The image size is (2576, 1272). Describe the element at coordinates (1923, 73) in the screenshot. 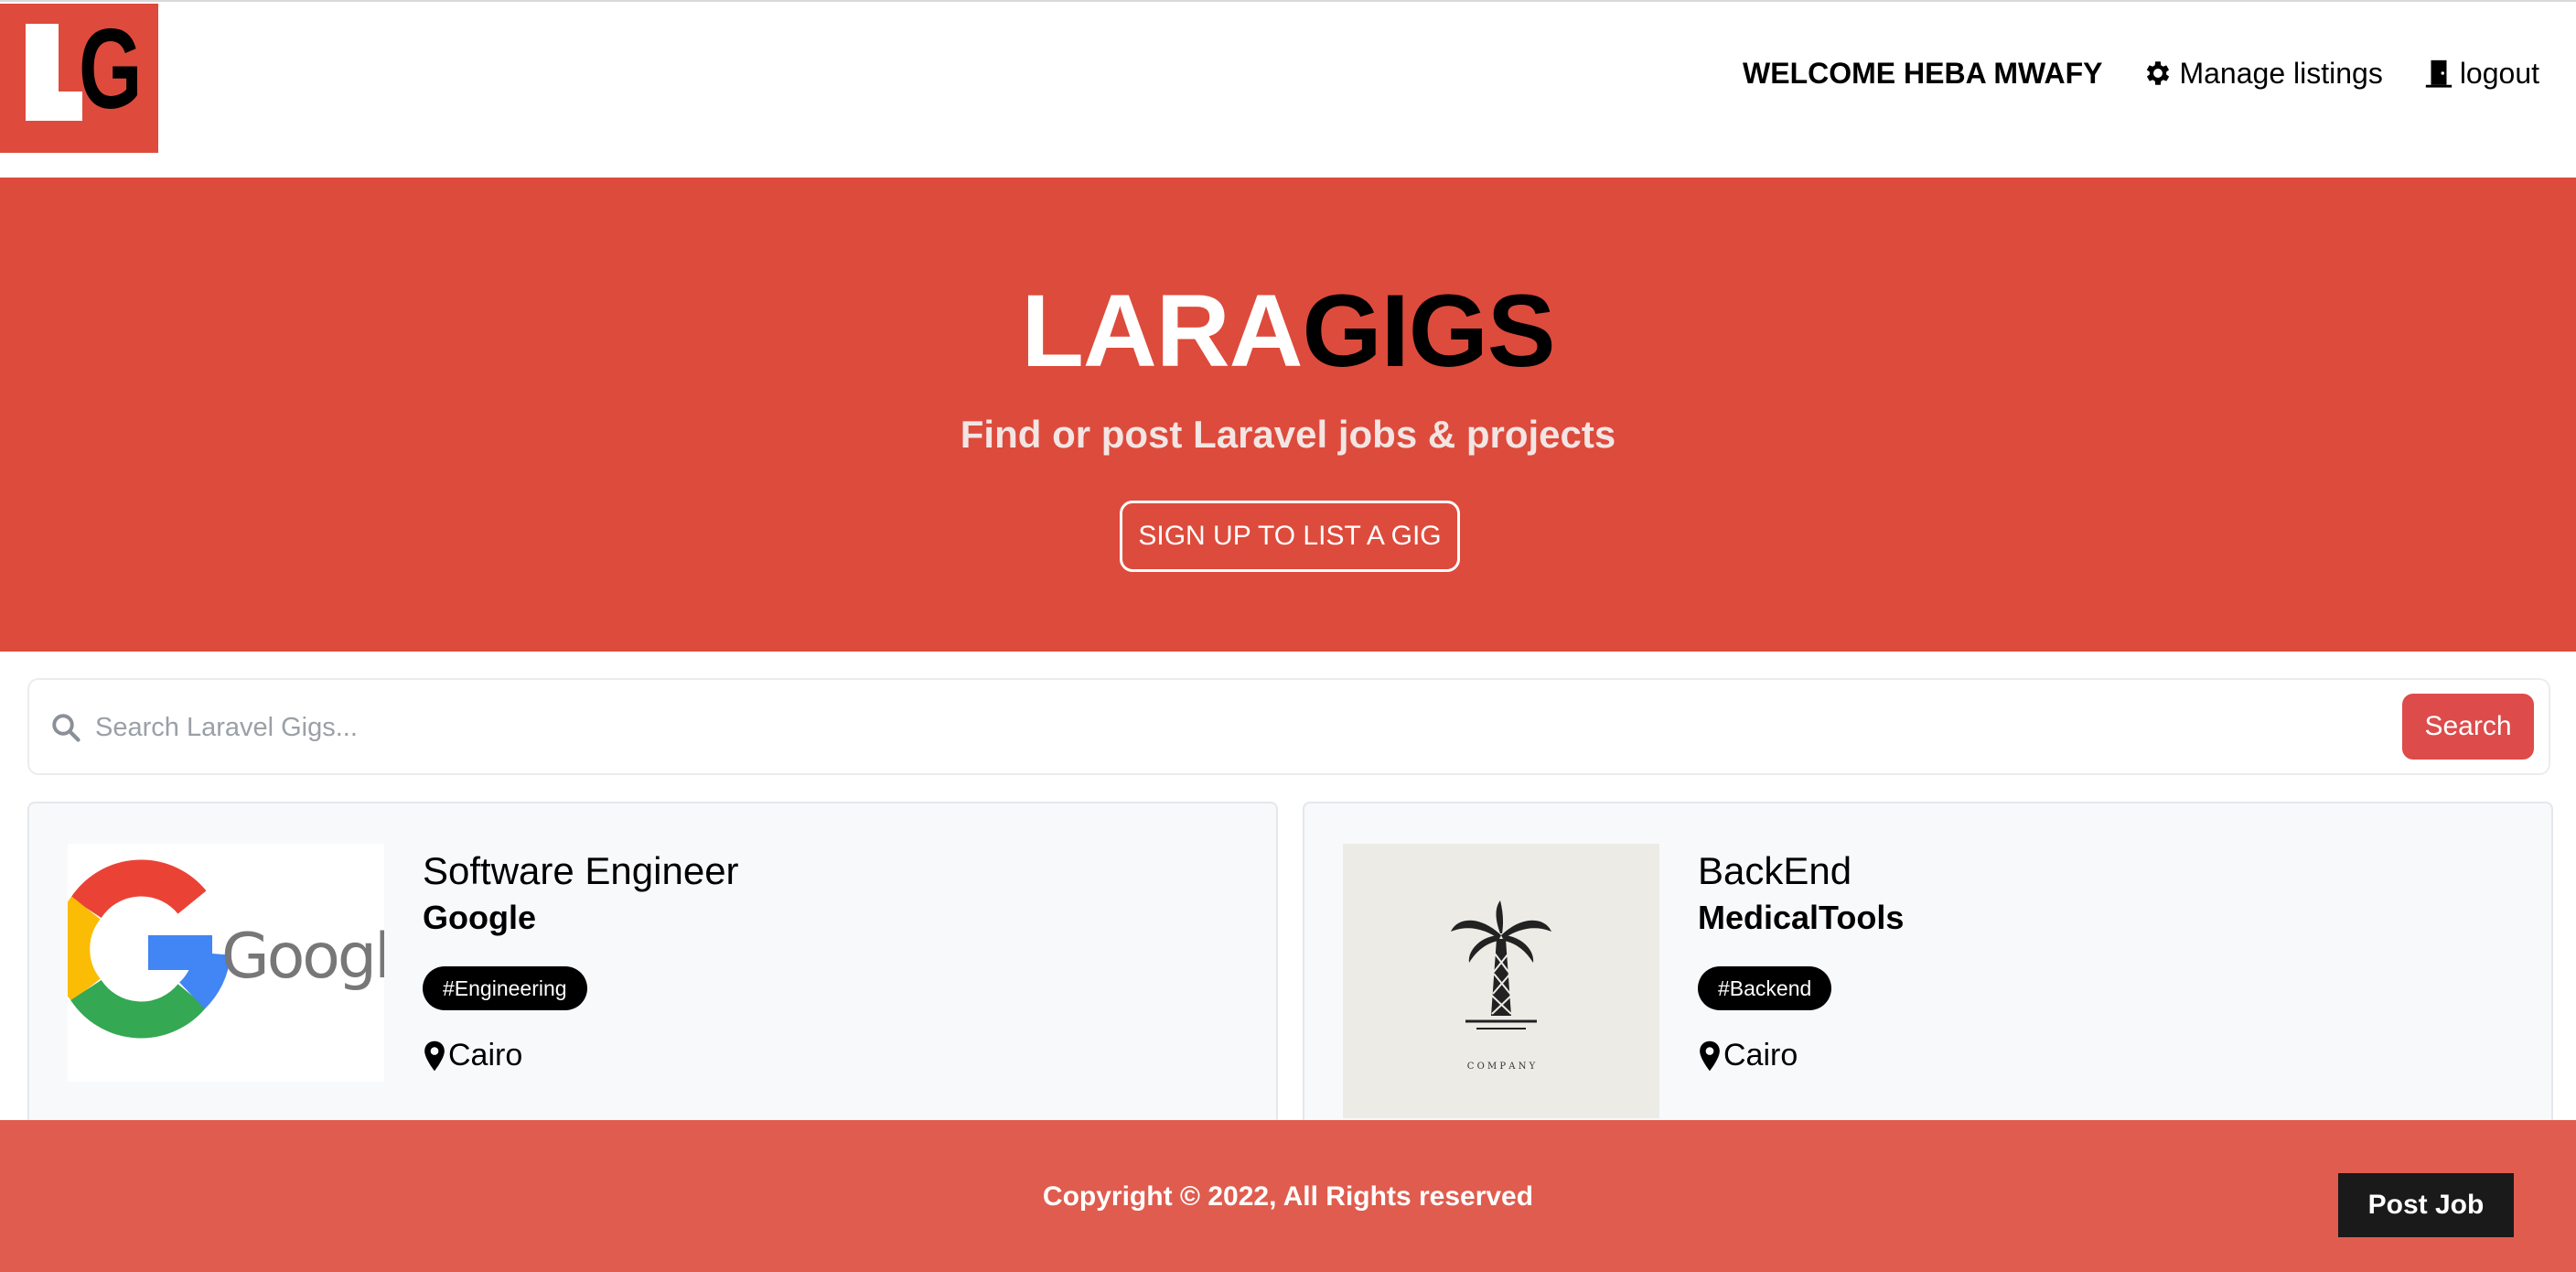

I see `welcome-text: WELCOME HEBA MWAFY` at that location.